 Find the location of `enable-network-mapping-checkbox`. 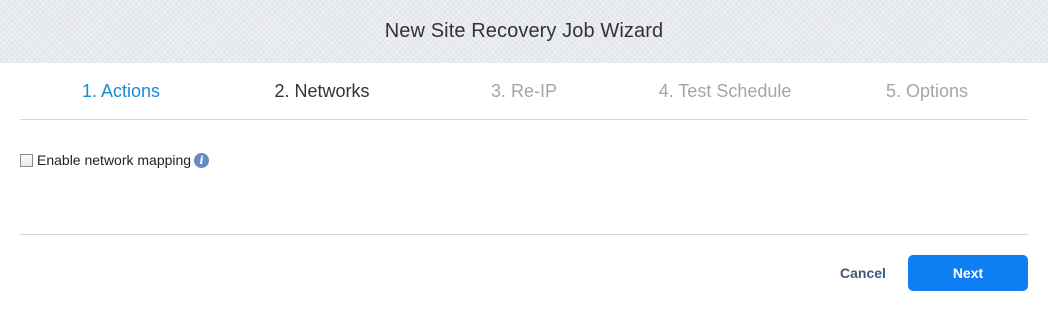

enable-network-mapping-checkbox is located at coordinates (26, 160).